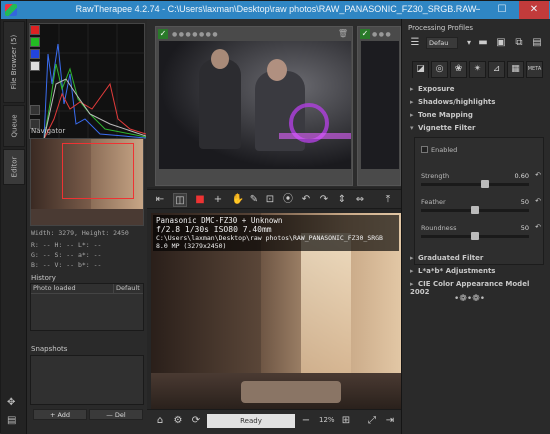 This screenshot has width=550, height=434. Describe the element at coordinates (196, 421) in the screenshot. I see `sync-icon: ⟳` at that location.